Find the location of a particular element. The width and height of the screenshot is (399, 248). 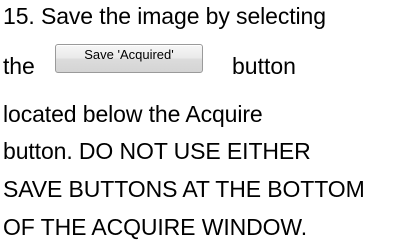

step-15-text-line-2-prefix: the is located at coordinates (19, 66).